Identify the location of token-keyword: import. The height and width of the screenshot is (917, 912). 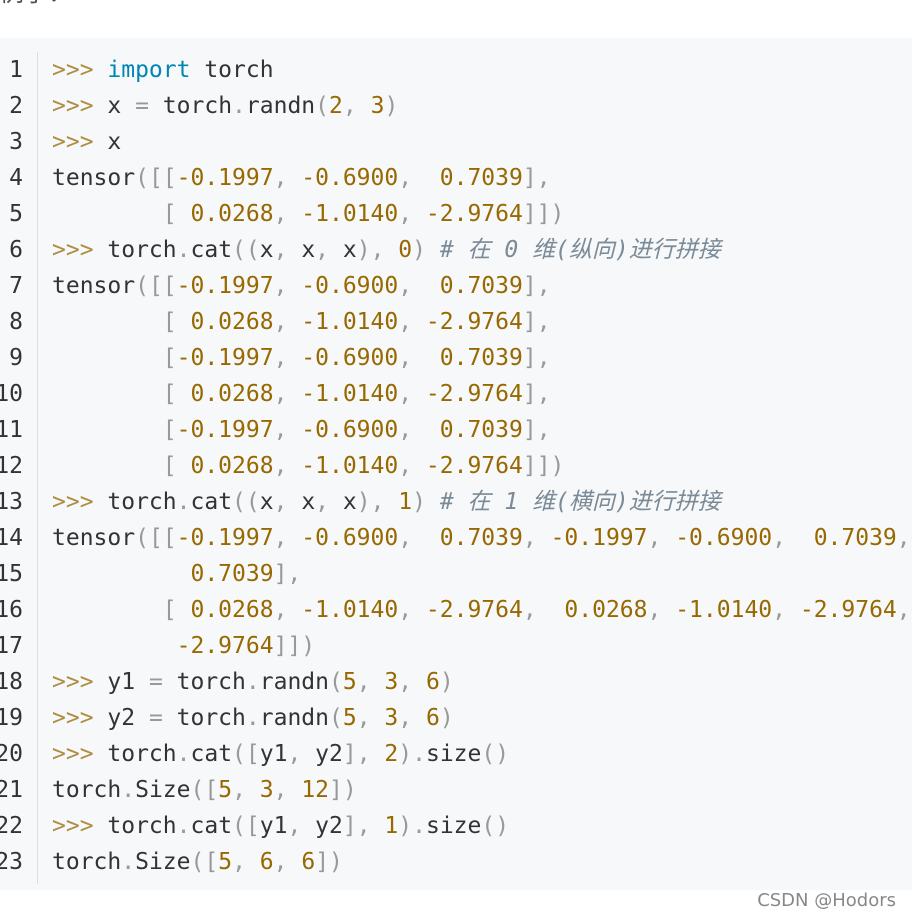
(149, 70).